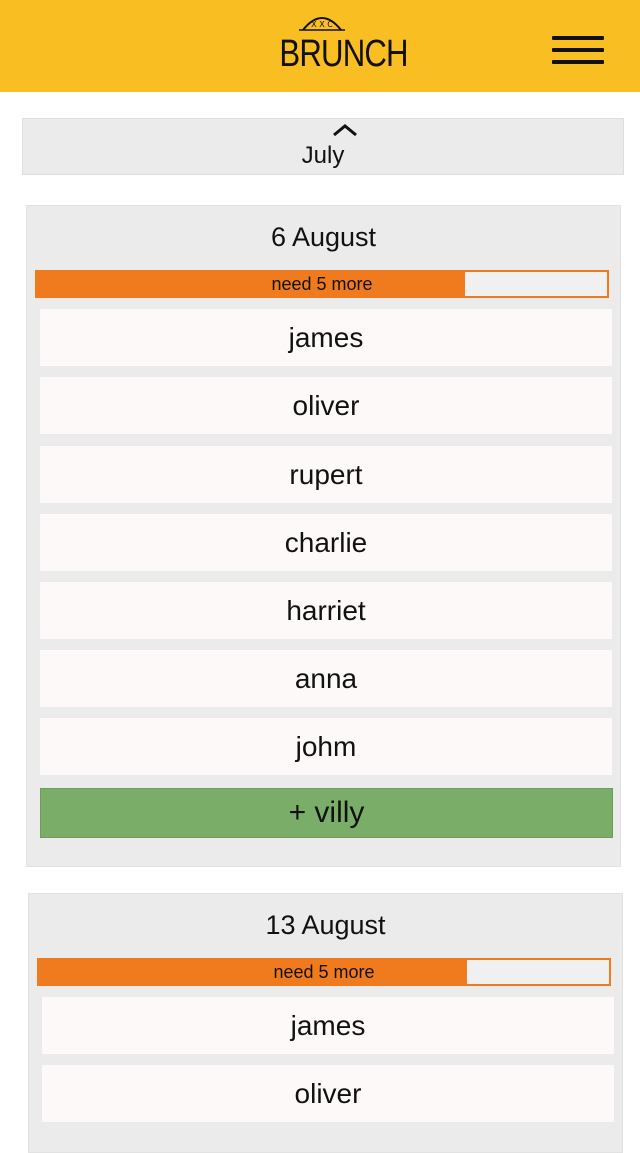 The image size is (640, 1153). I want to click on app-header: X X C BRUNCH, so click(320, 46).